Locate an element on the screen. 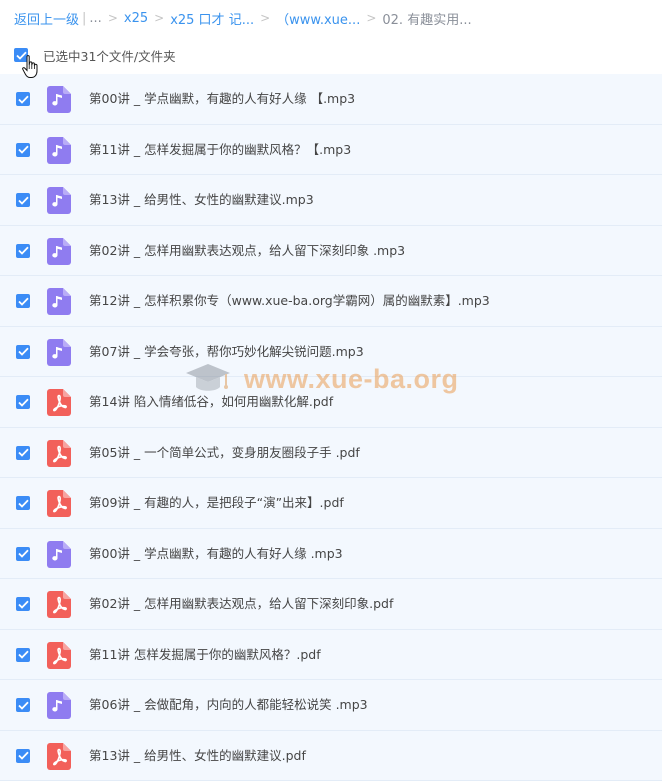  file-row: 第00讲 _ 学点幽默，有趣的人有好人缘 .mp3 is located at coordinates (331, 554).